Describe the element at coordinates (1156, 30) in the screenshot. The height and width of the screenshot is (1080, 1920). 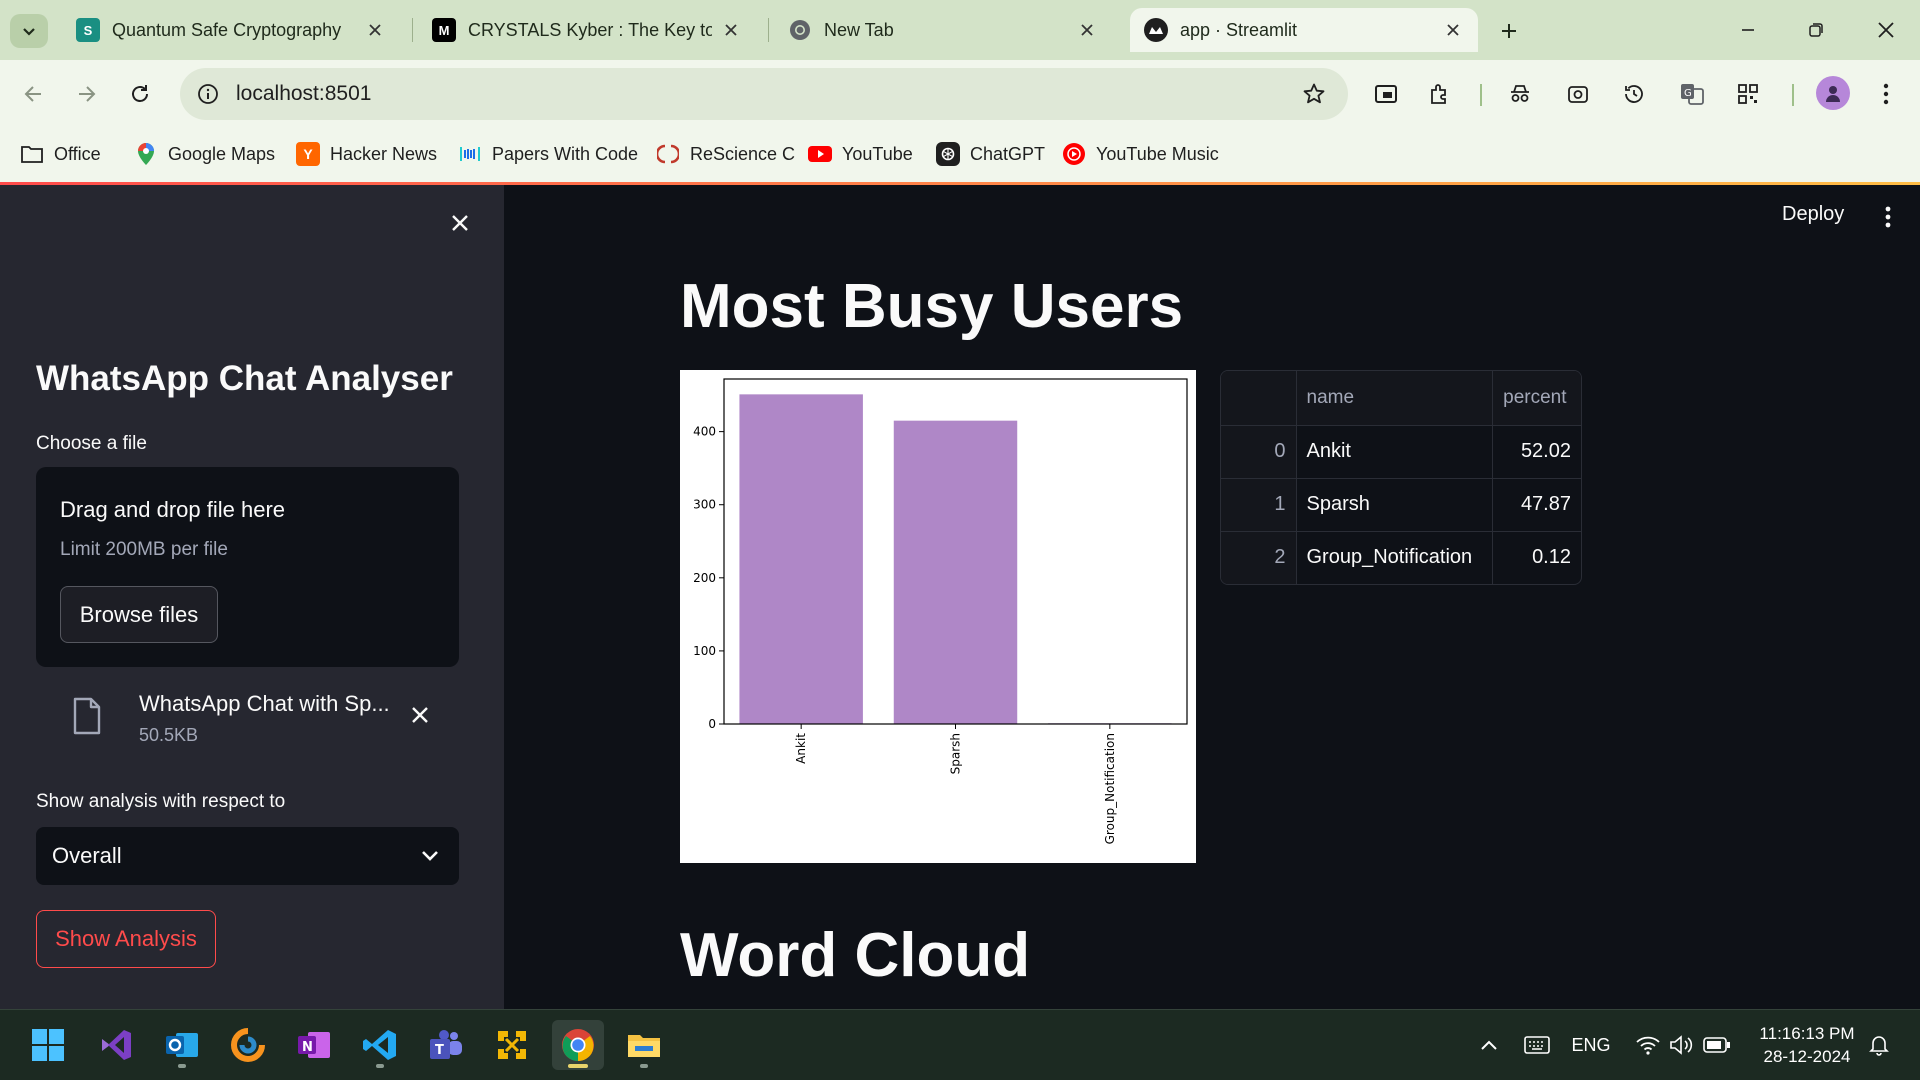
I see `streamlit-icon` at that location.